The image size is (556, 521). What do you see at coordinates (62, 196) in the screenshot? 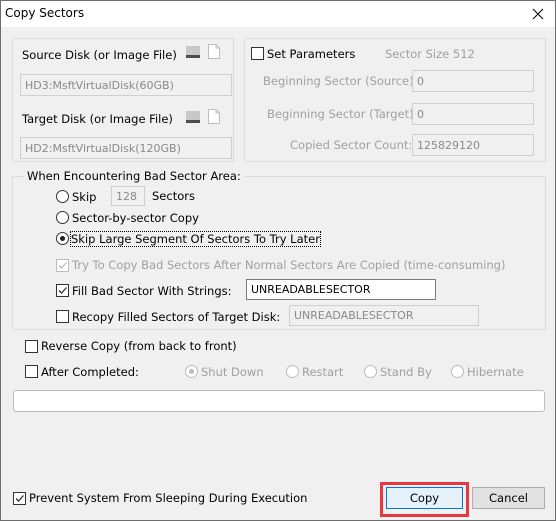
I see `skip-radio` at bounding box center [62, 196].